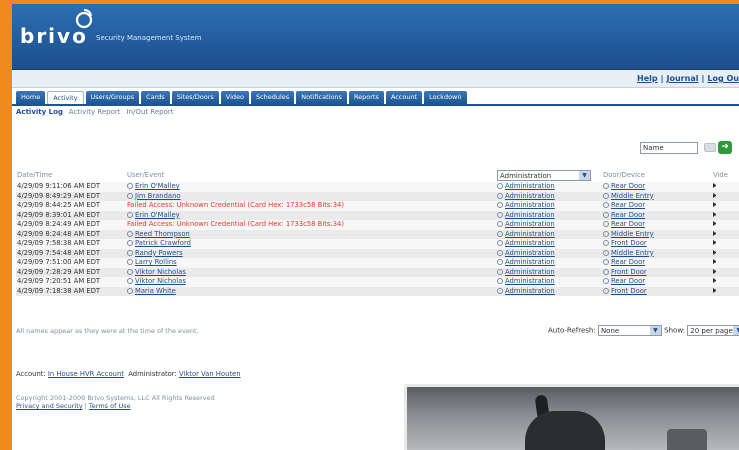 This screenshot has width=739, height=450. Describe the element at coordinates (629, 330) in the screenshot. I see `auto-refresh-select: None ▼` at that location.